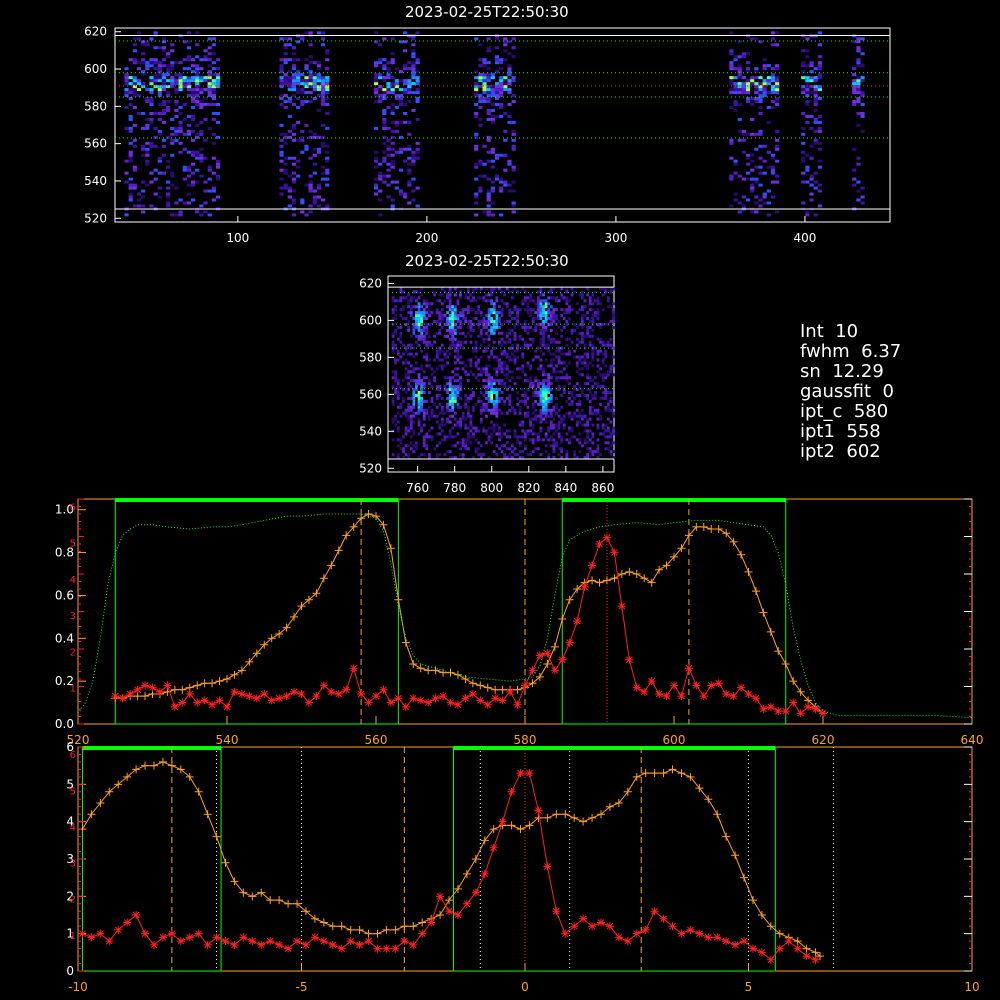  Describe the element at coordinates (565, 488) in the screenshot. I see `mid-xtick-label: 840` at that location.